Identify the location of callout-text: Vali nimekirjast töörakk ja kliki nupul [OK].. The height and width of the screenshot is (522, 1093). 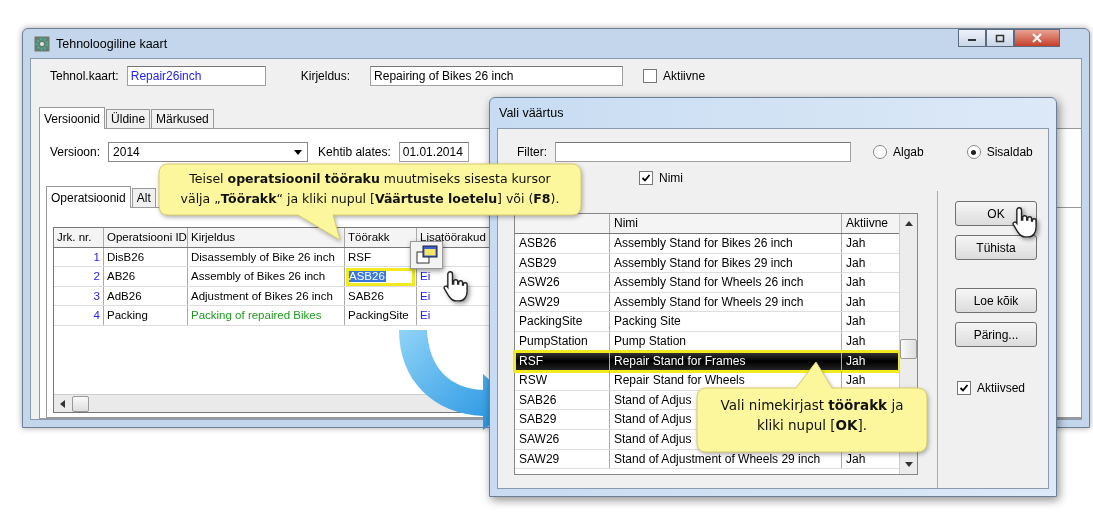
(812, 415).